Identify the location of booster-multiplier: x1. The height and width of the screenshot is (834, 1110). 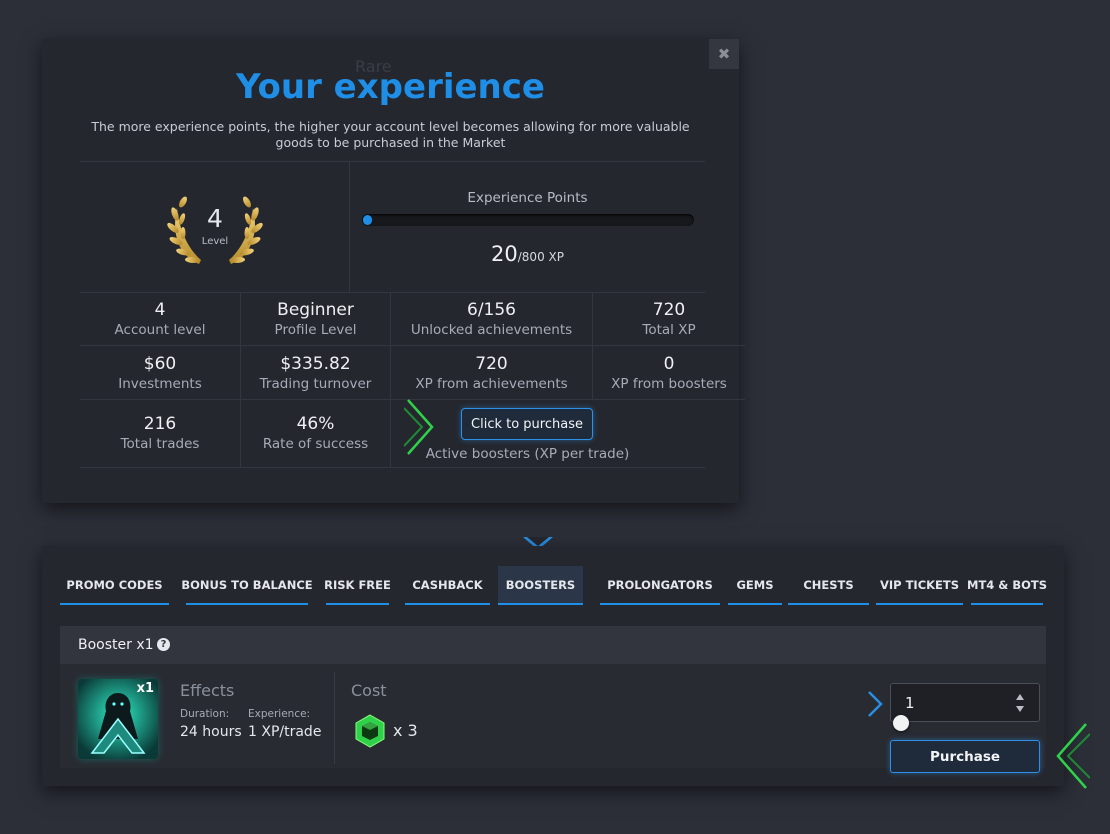
(145, 688).